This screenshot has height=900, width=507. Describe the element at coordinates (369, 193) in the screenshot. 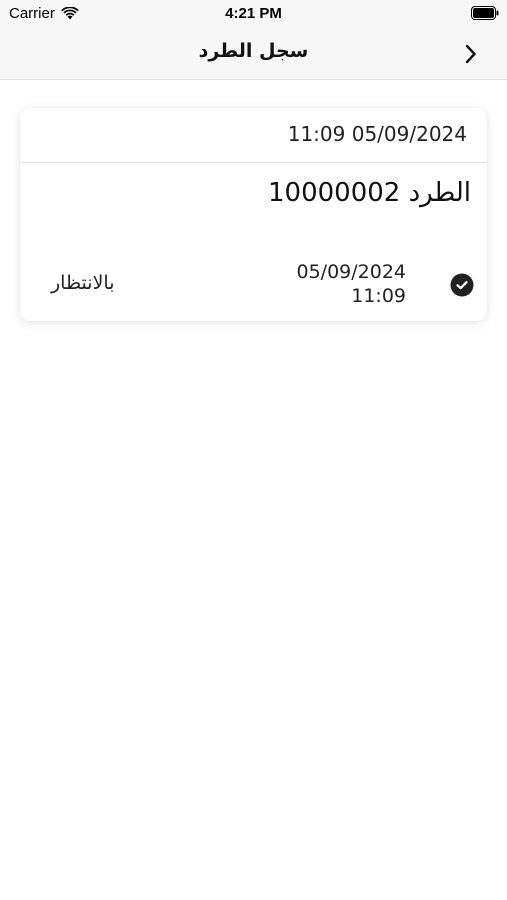

I see `parcel-title: الطرد 10000002` at that location.